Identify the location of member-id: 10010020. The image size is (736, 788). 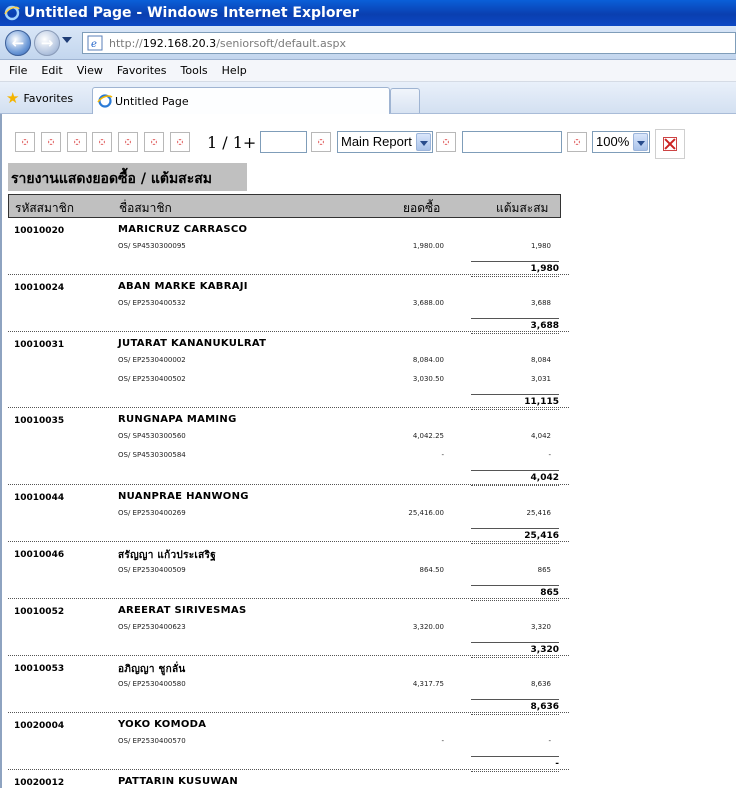
(39, 231).